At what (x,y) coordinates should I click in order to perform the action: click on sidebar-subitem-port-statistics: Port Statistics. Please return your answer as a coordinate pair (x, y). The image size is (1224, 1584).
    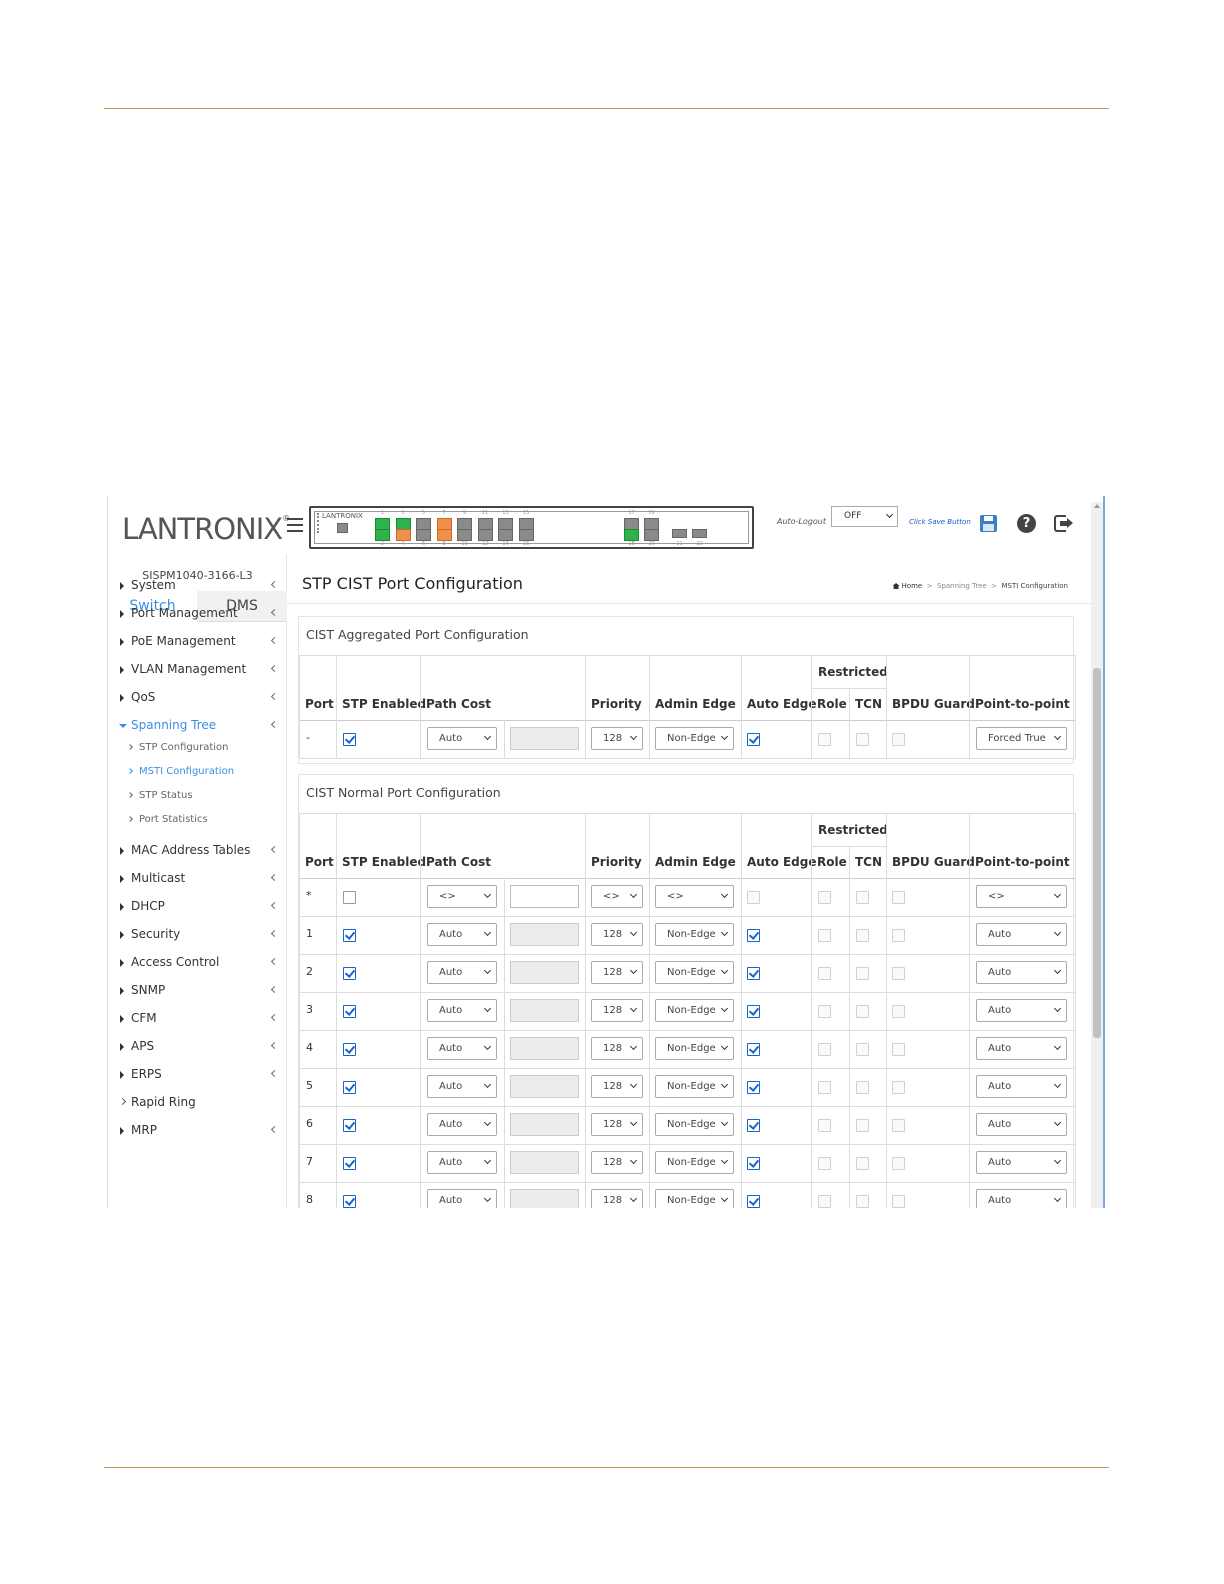
    Looking at the image, I should click on (197, 822).